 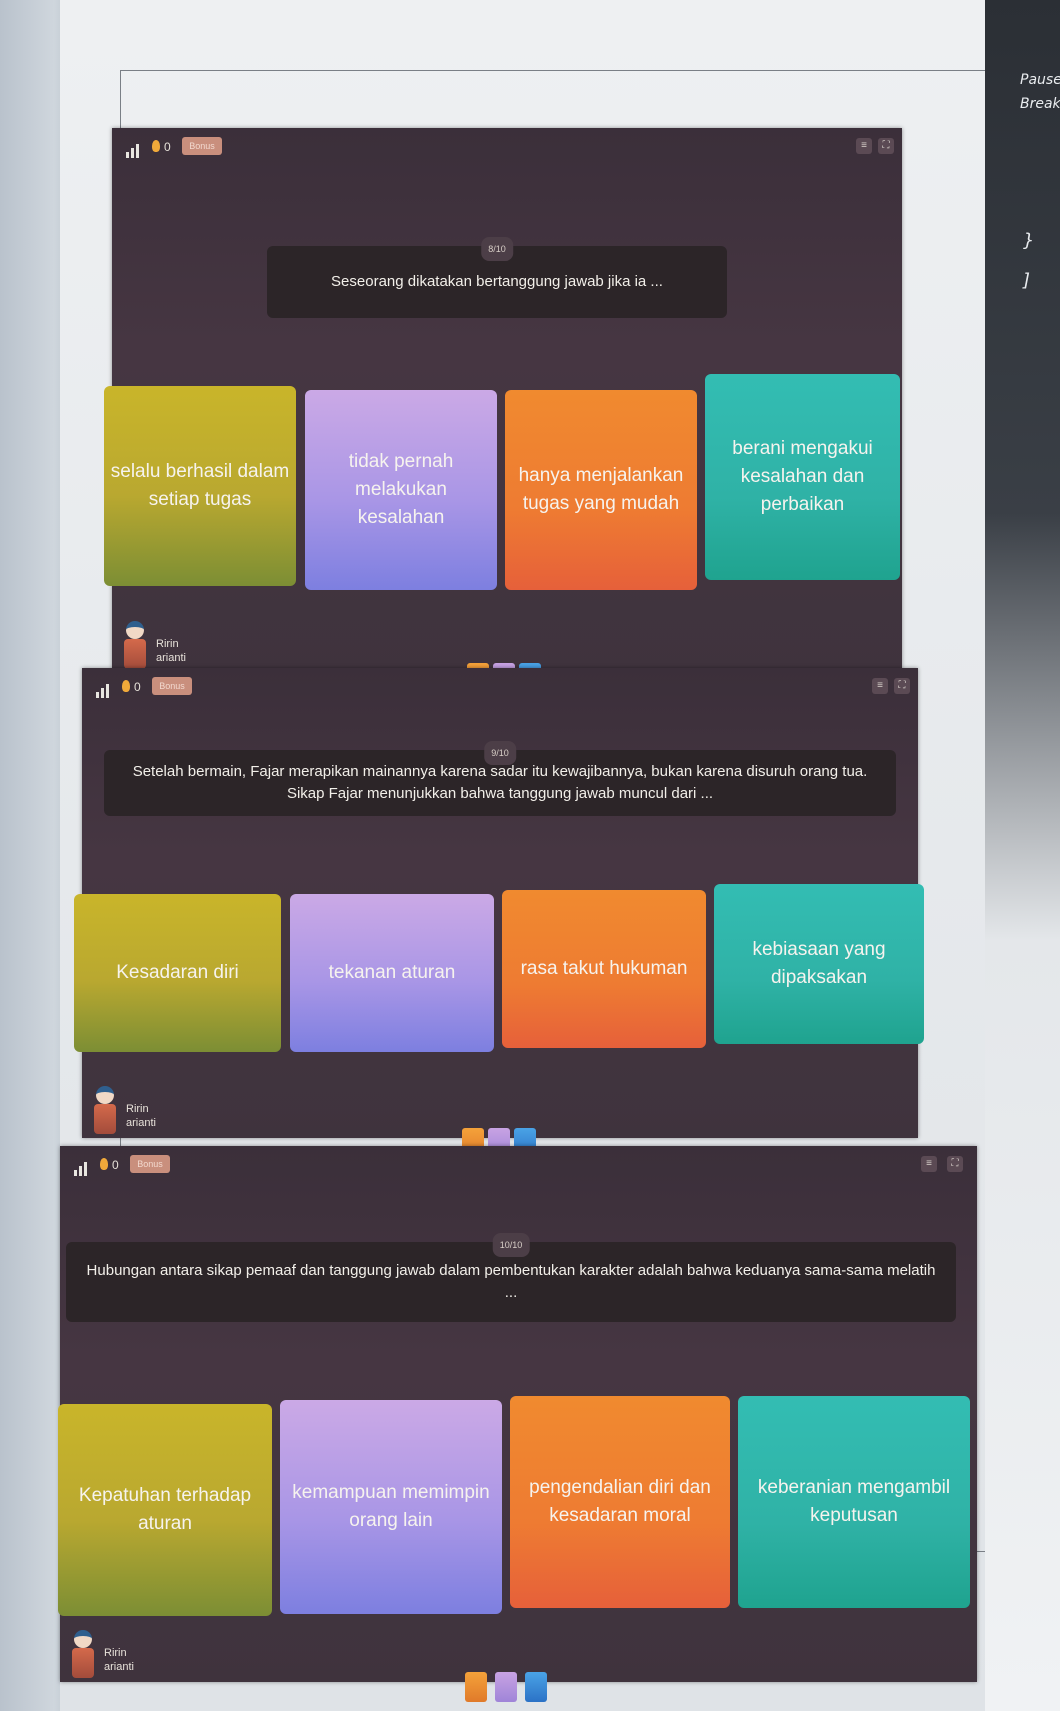 What do you see at coordinates (1022, 855) in the screenshot?
I see `keyboard-edge` at bounding box center [1022, 855].